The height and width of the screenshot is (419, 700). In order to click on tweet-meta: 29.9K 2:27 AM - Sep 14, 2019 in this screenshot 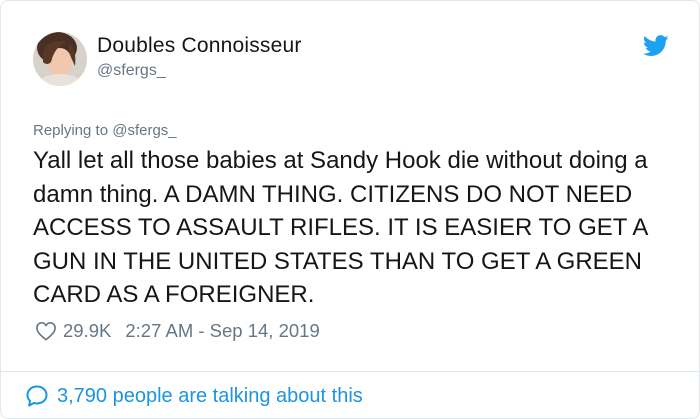, I will do `click(177, 331)`.